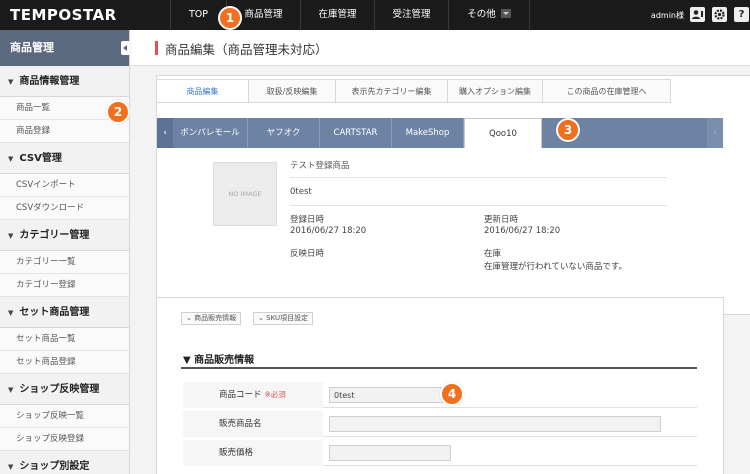  Describe the element at coordinates (275, 394) in the screenshot. I see `required-mark: ※必須` at that location.